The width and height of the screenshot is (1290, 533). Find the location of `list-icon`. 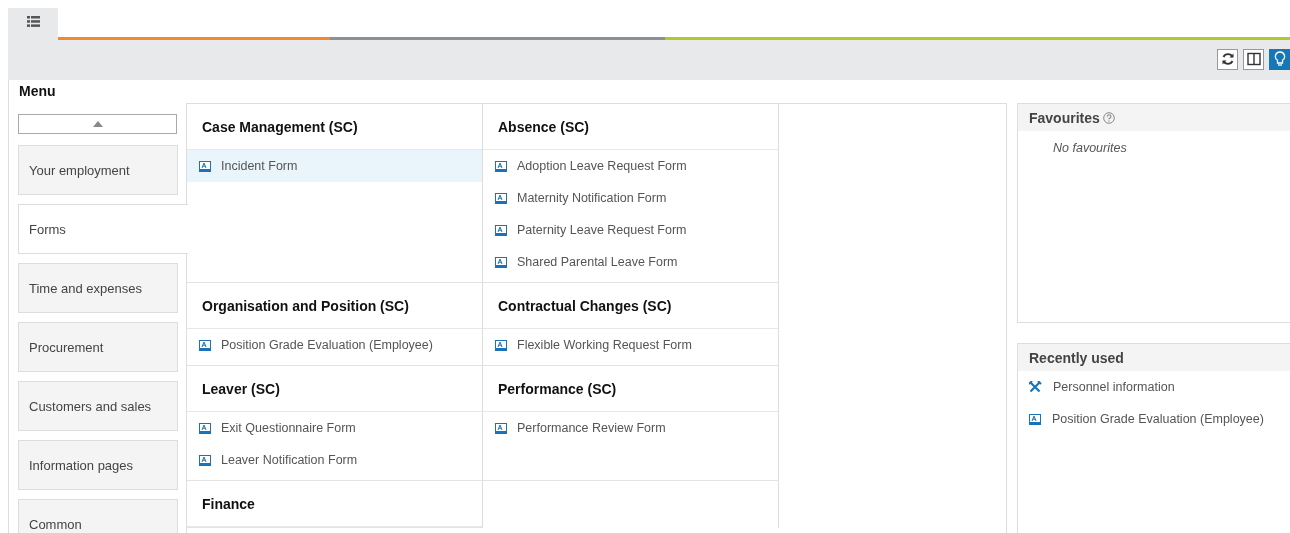

list-icon is located at coordinates (33, 21).